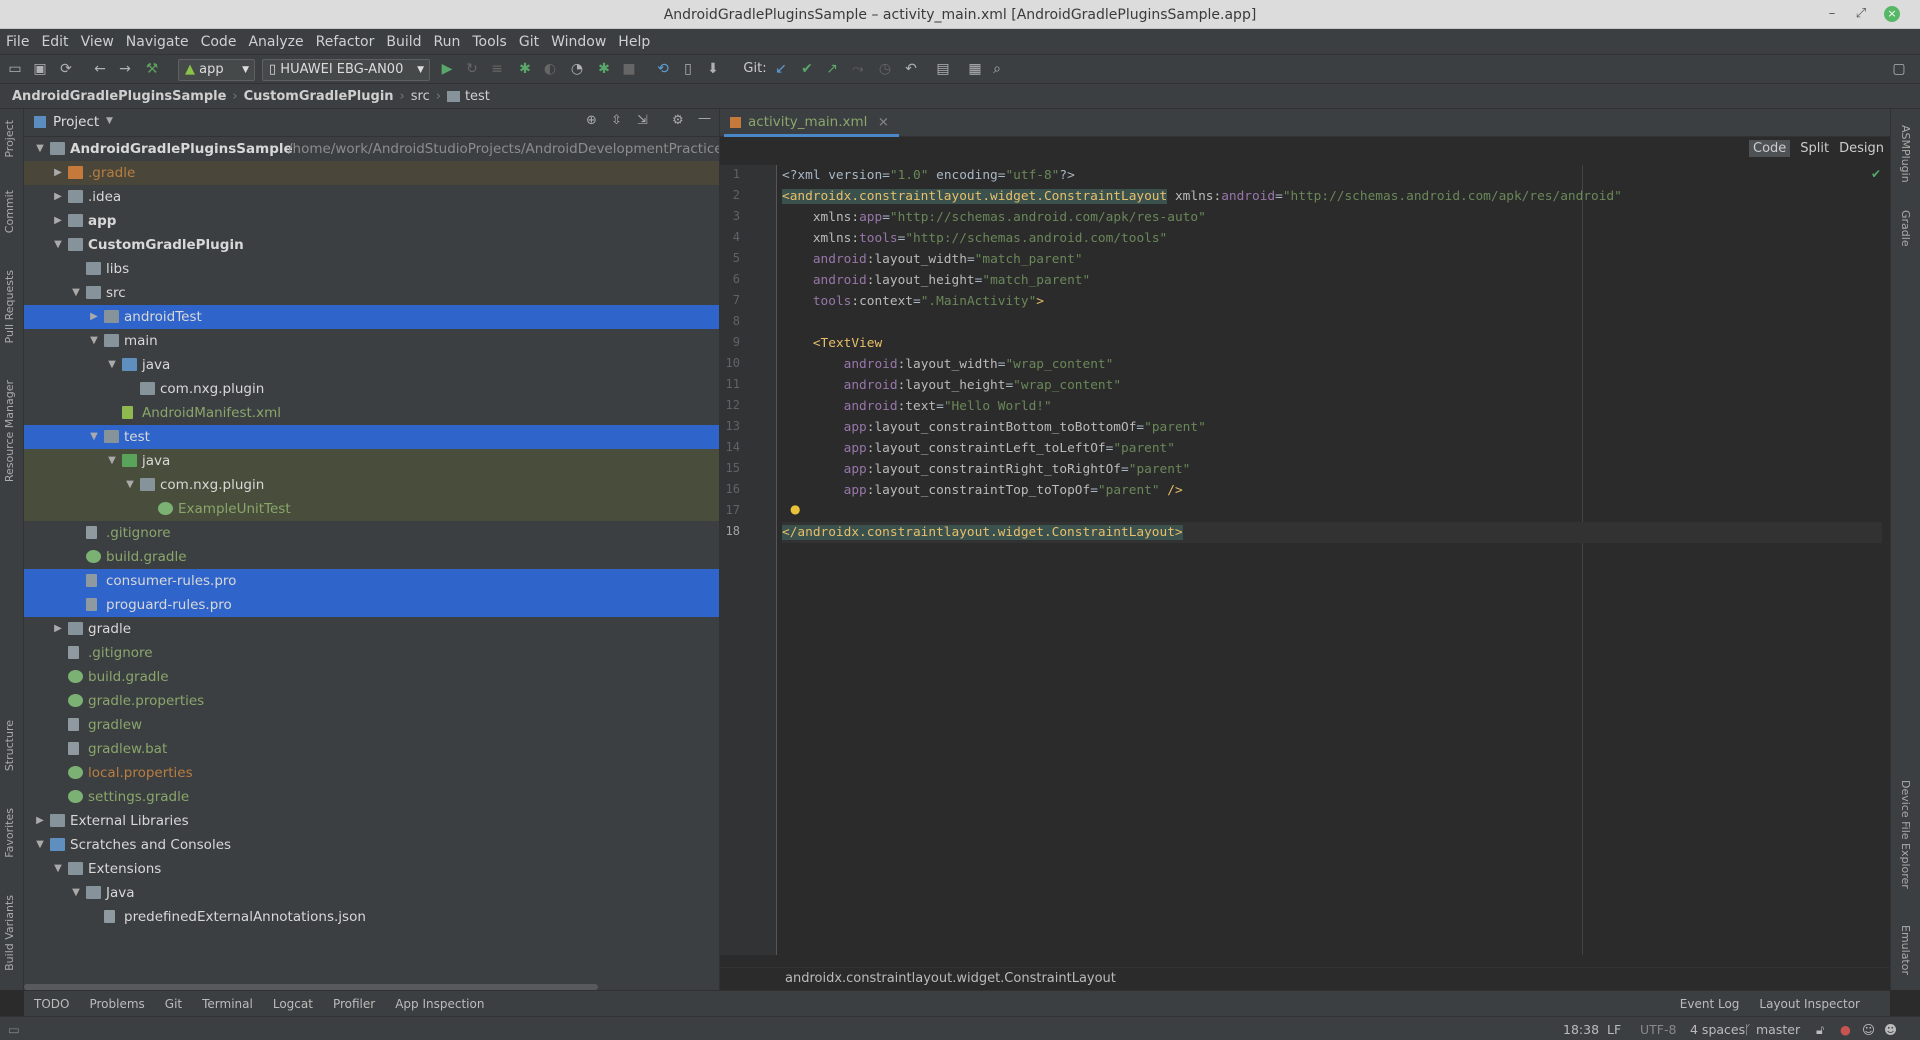  What do you see at coordinates (1892, 14) in the screenshot?
I see `close-window-icon: ×` at bounding box center [1892, 14].